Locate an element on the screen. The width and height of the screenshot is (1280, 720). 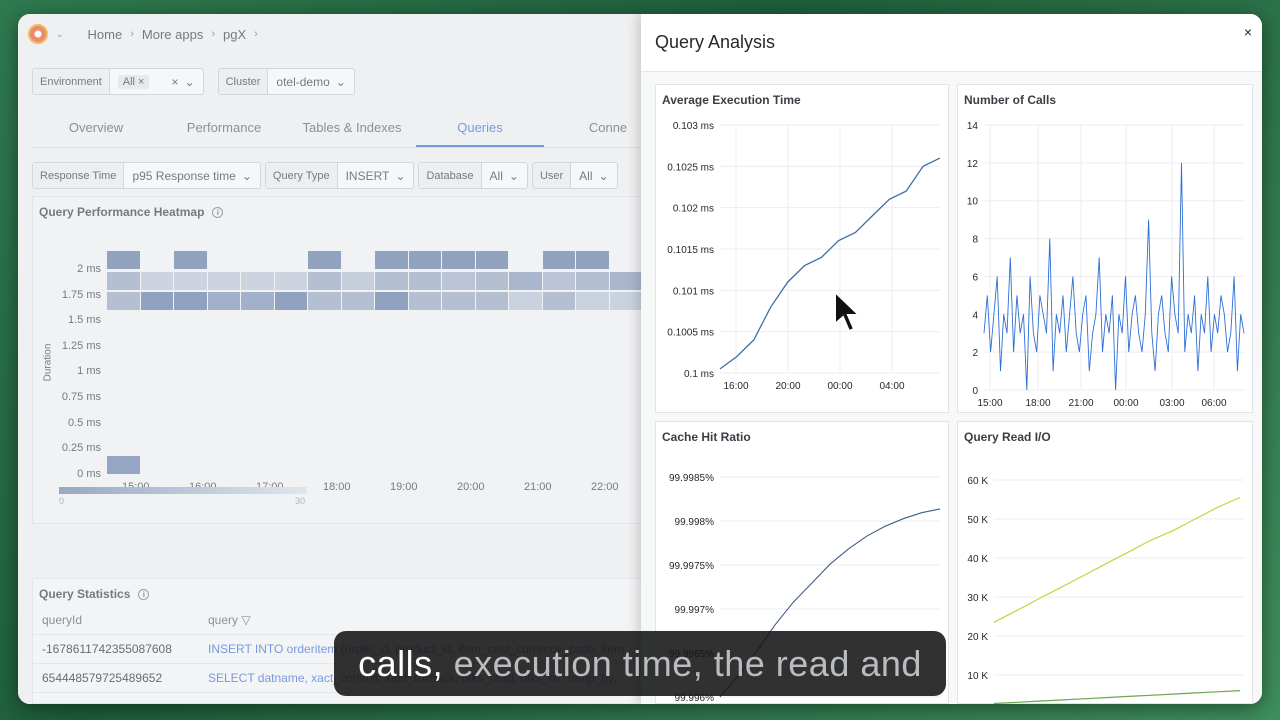
y-tick-label: 50 K is located at coordinates (977, 520).